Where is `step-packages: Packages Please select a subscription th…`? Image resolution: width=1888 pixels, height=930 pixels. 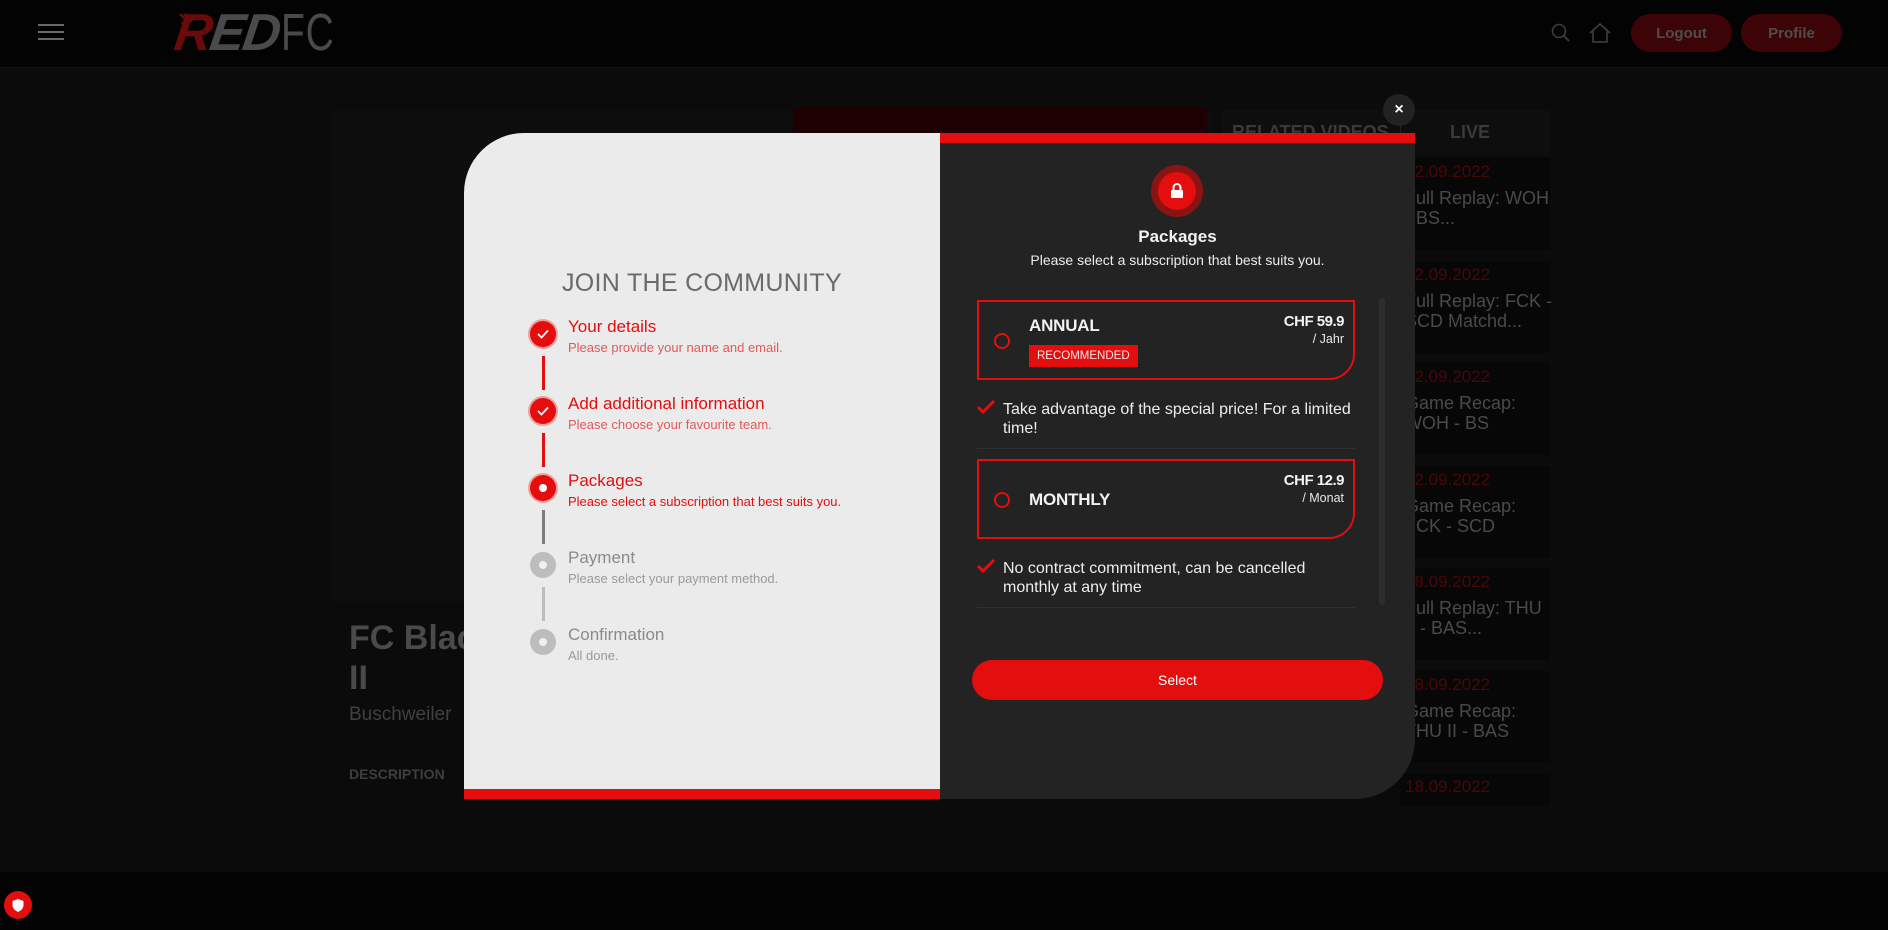 step-packages: Packages Please select a subscription th… is located at coordinates (730, 496).